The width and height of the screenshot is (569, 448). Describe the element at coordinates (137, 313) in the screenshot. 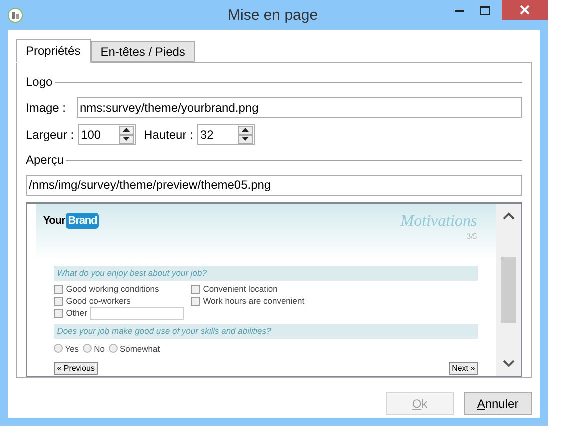

I see `other-field` at that location.